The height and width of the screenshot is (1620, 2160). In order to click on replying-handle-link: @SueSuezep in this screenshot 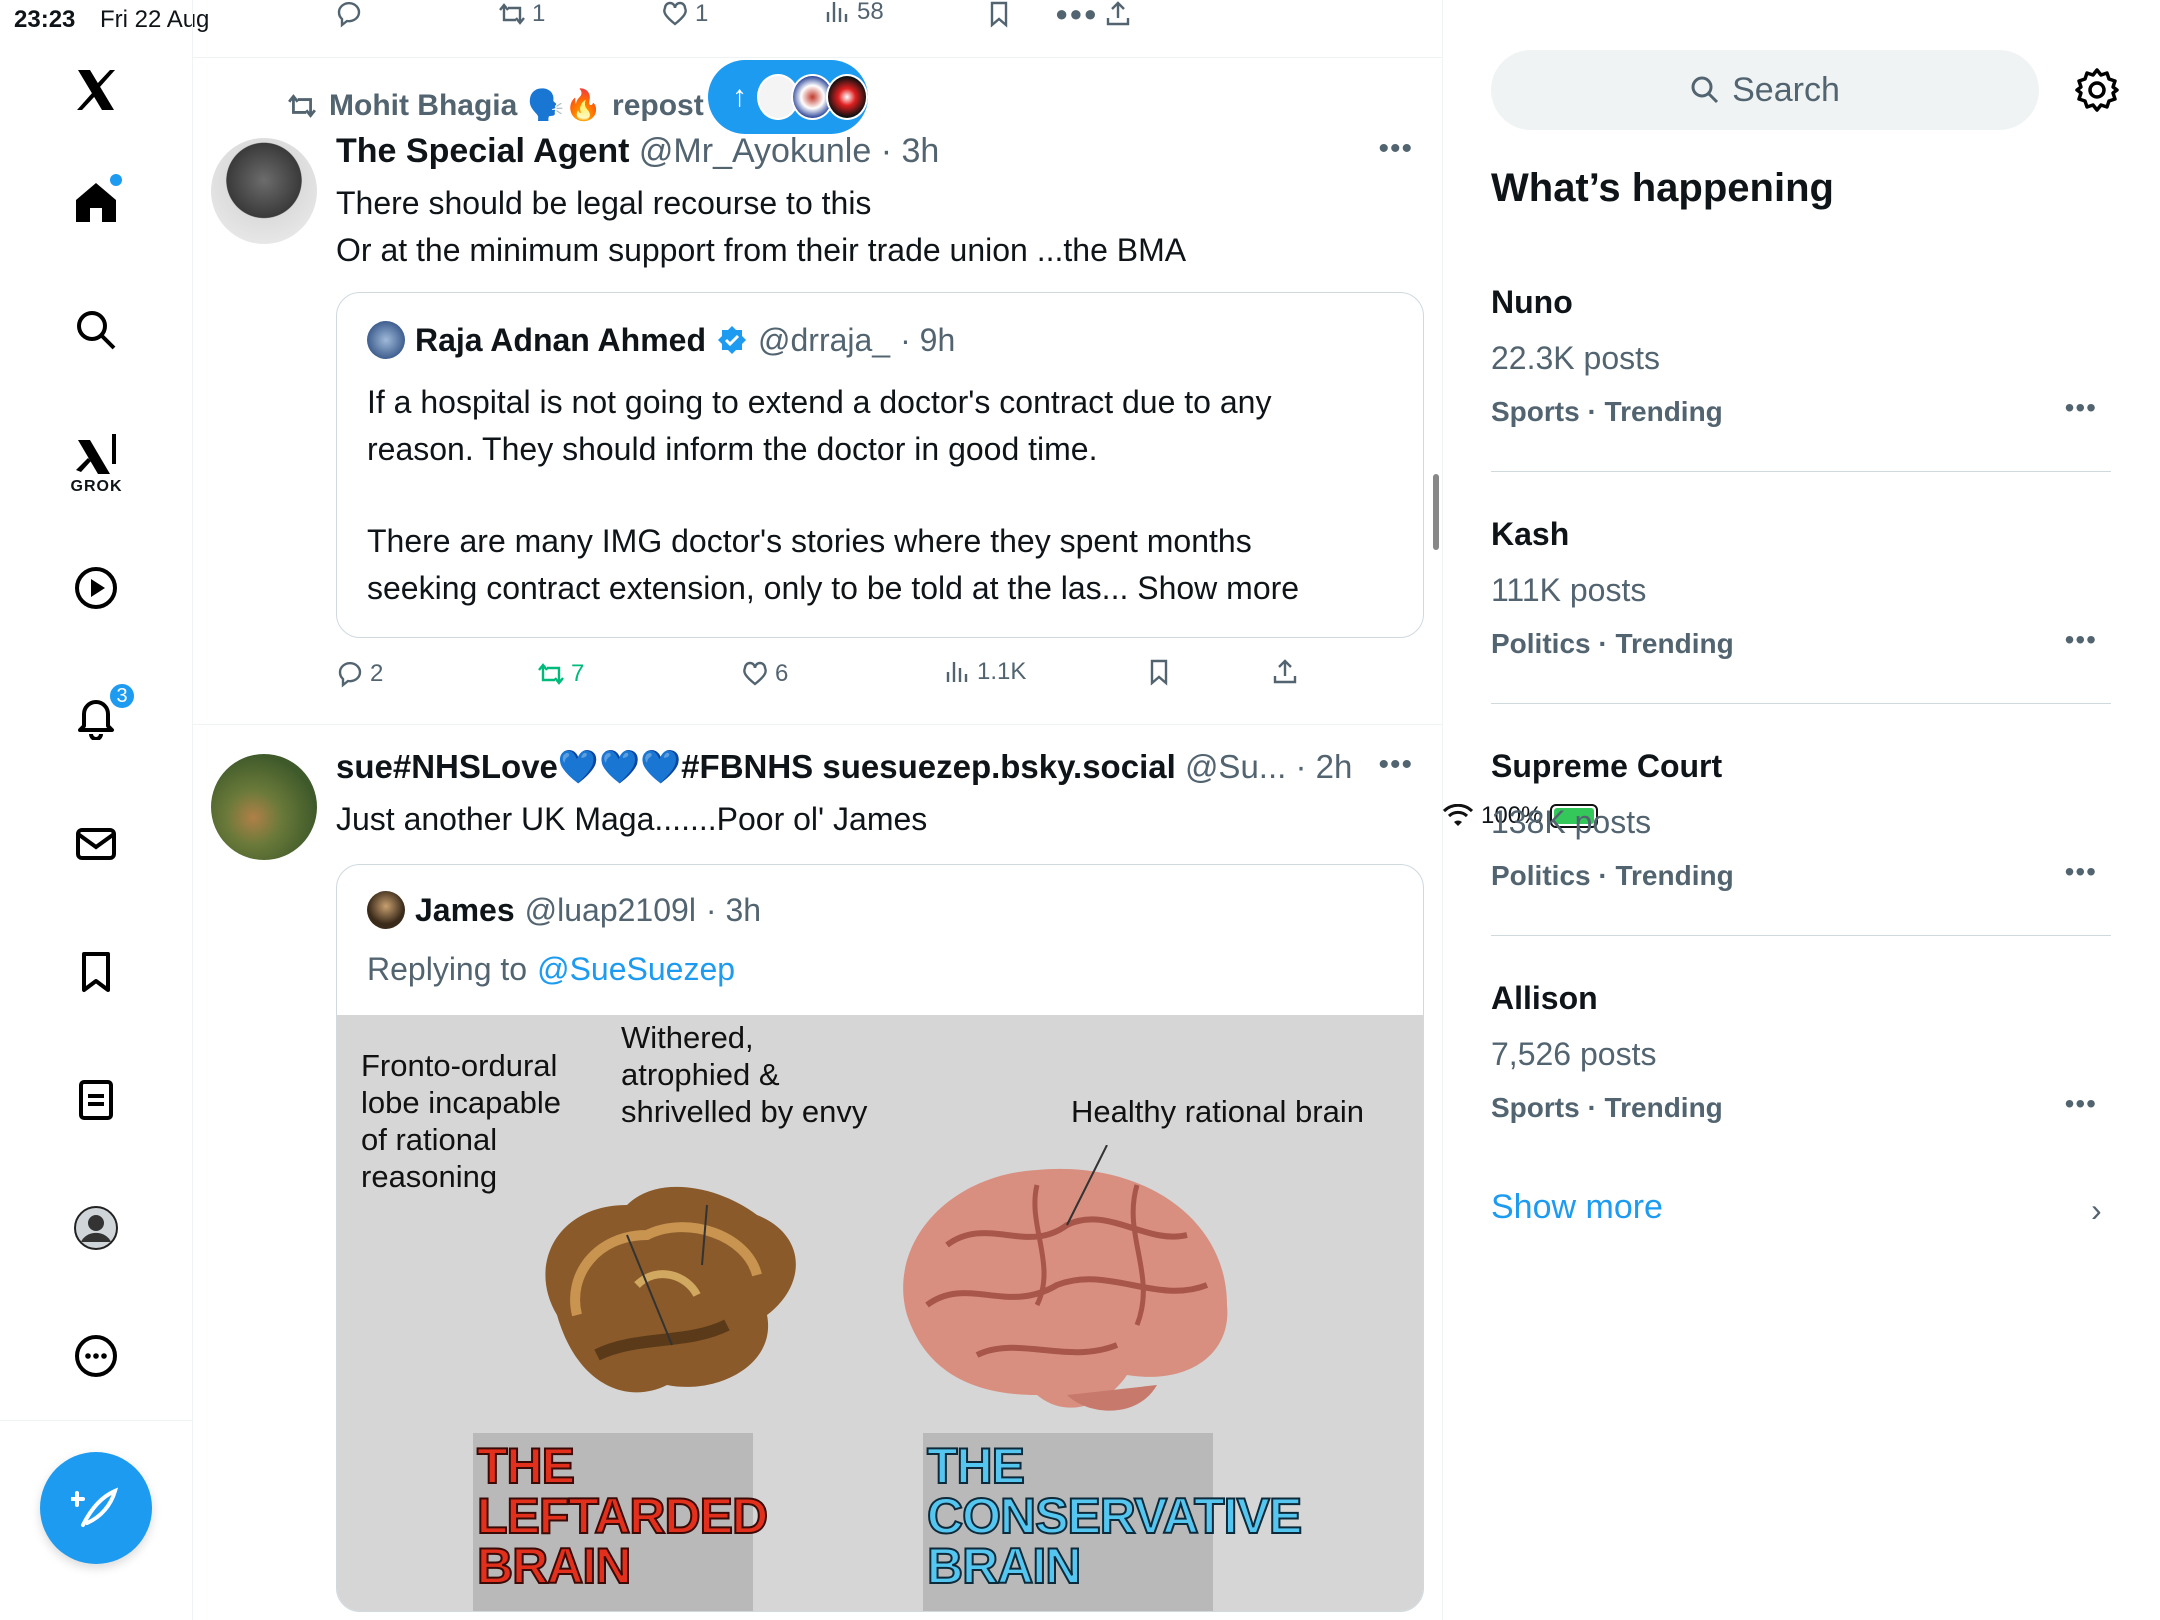, I will do `click(636, 969)`.